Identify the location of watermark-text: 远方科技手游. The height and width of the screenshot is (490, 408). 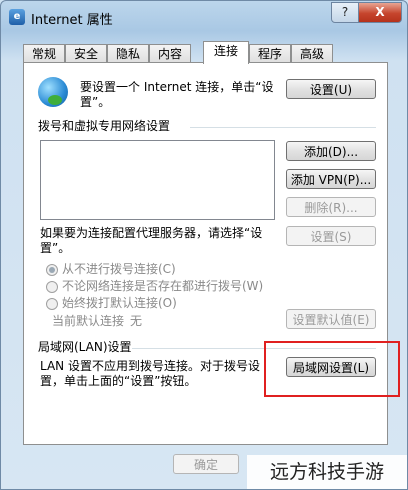
(327, 472).